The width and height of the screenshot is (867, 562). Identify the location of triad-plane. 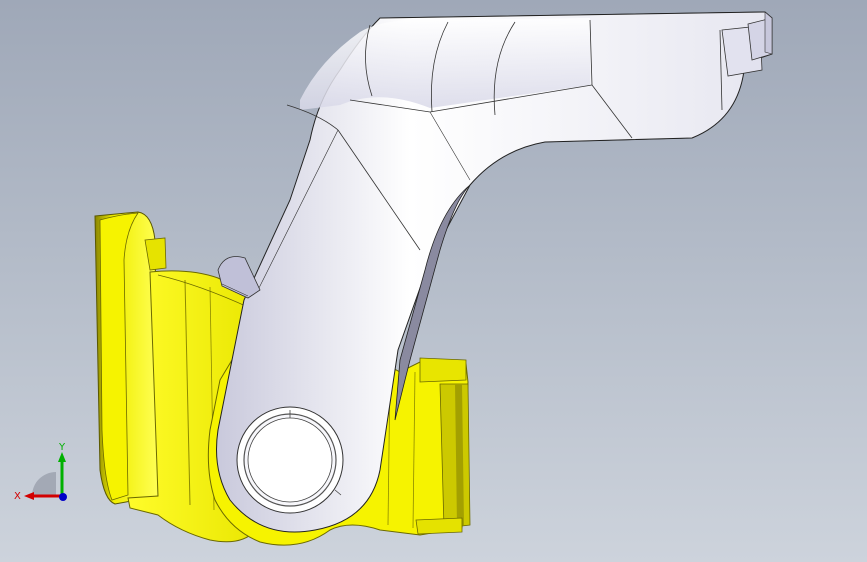
(44, 484).